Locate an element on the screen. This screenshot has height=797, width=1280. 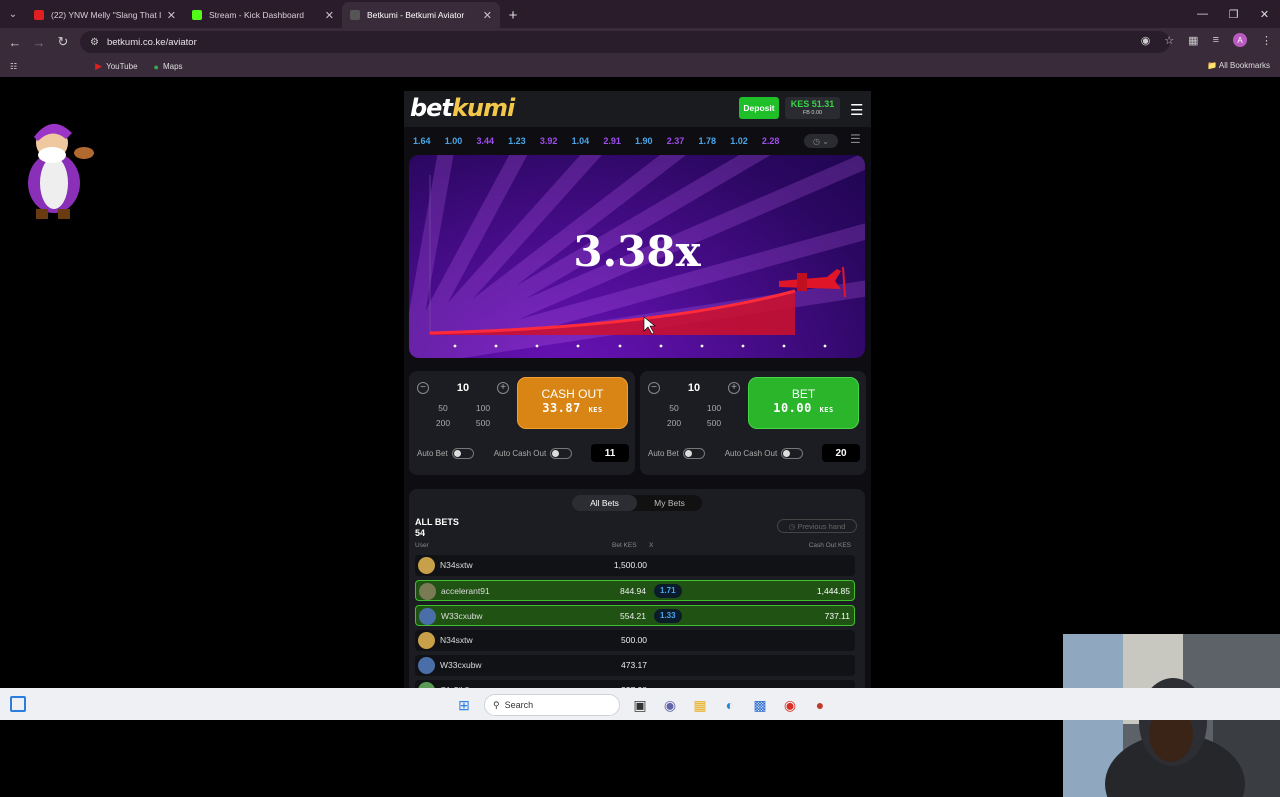
previous-hand-label: Previous hand is located at coordinates (821, 526).